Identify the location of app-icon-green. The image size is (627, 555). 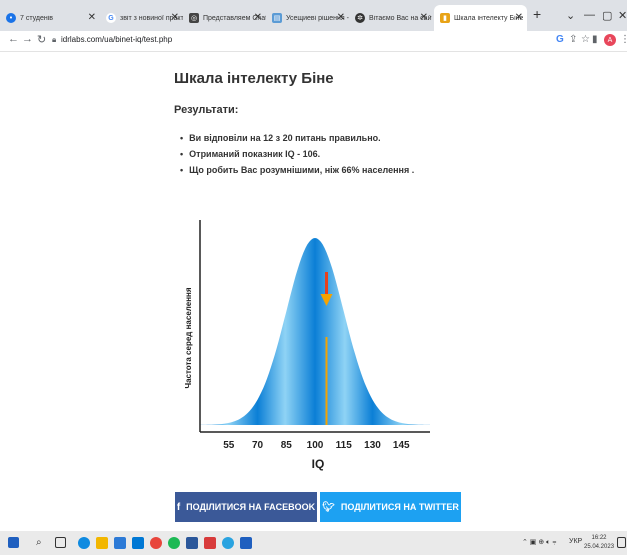
(174, 543).